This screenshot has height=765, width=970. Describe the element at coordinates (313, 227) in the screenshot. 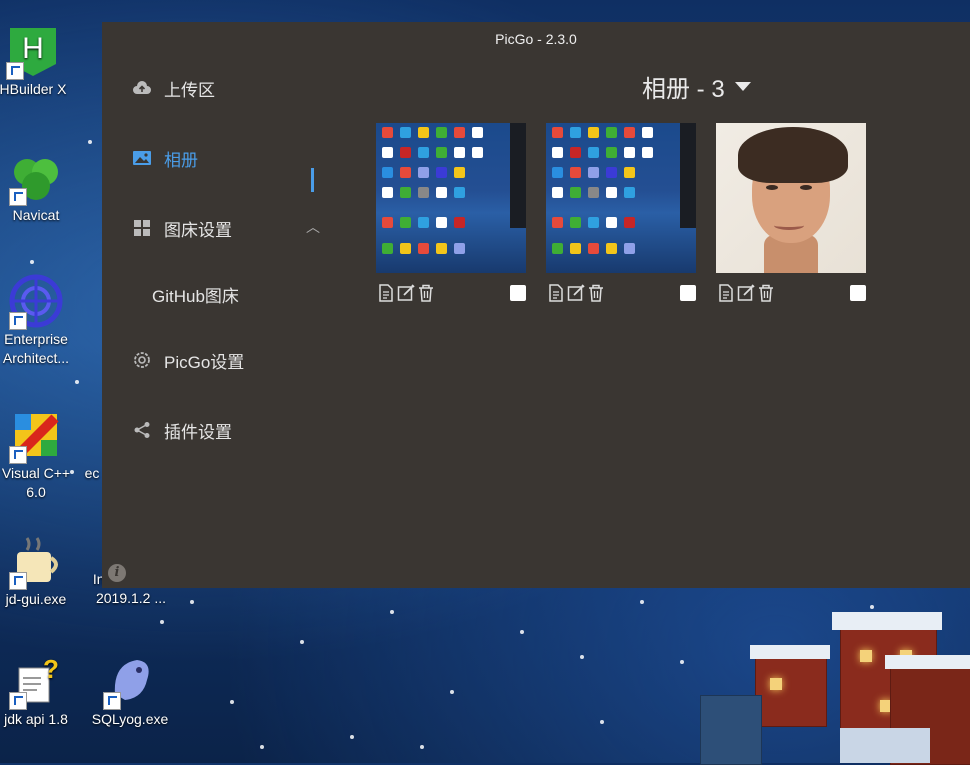

I see `chevron-up-icon: ︿` at that location.